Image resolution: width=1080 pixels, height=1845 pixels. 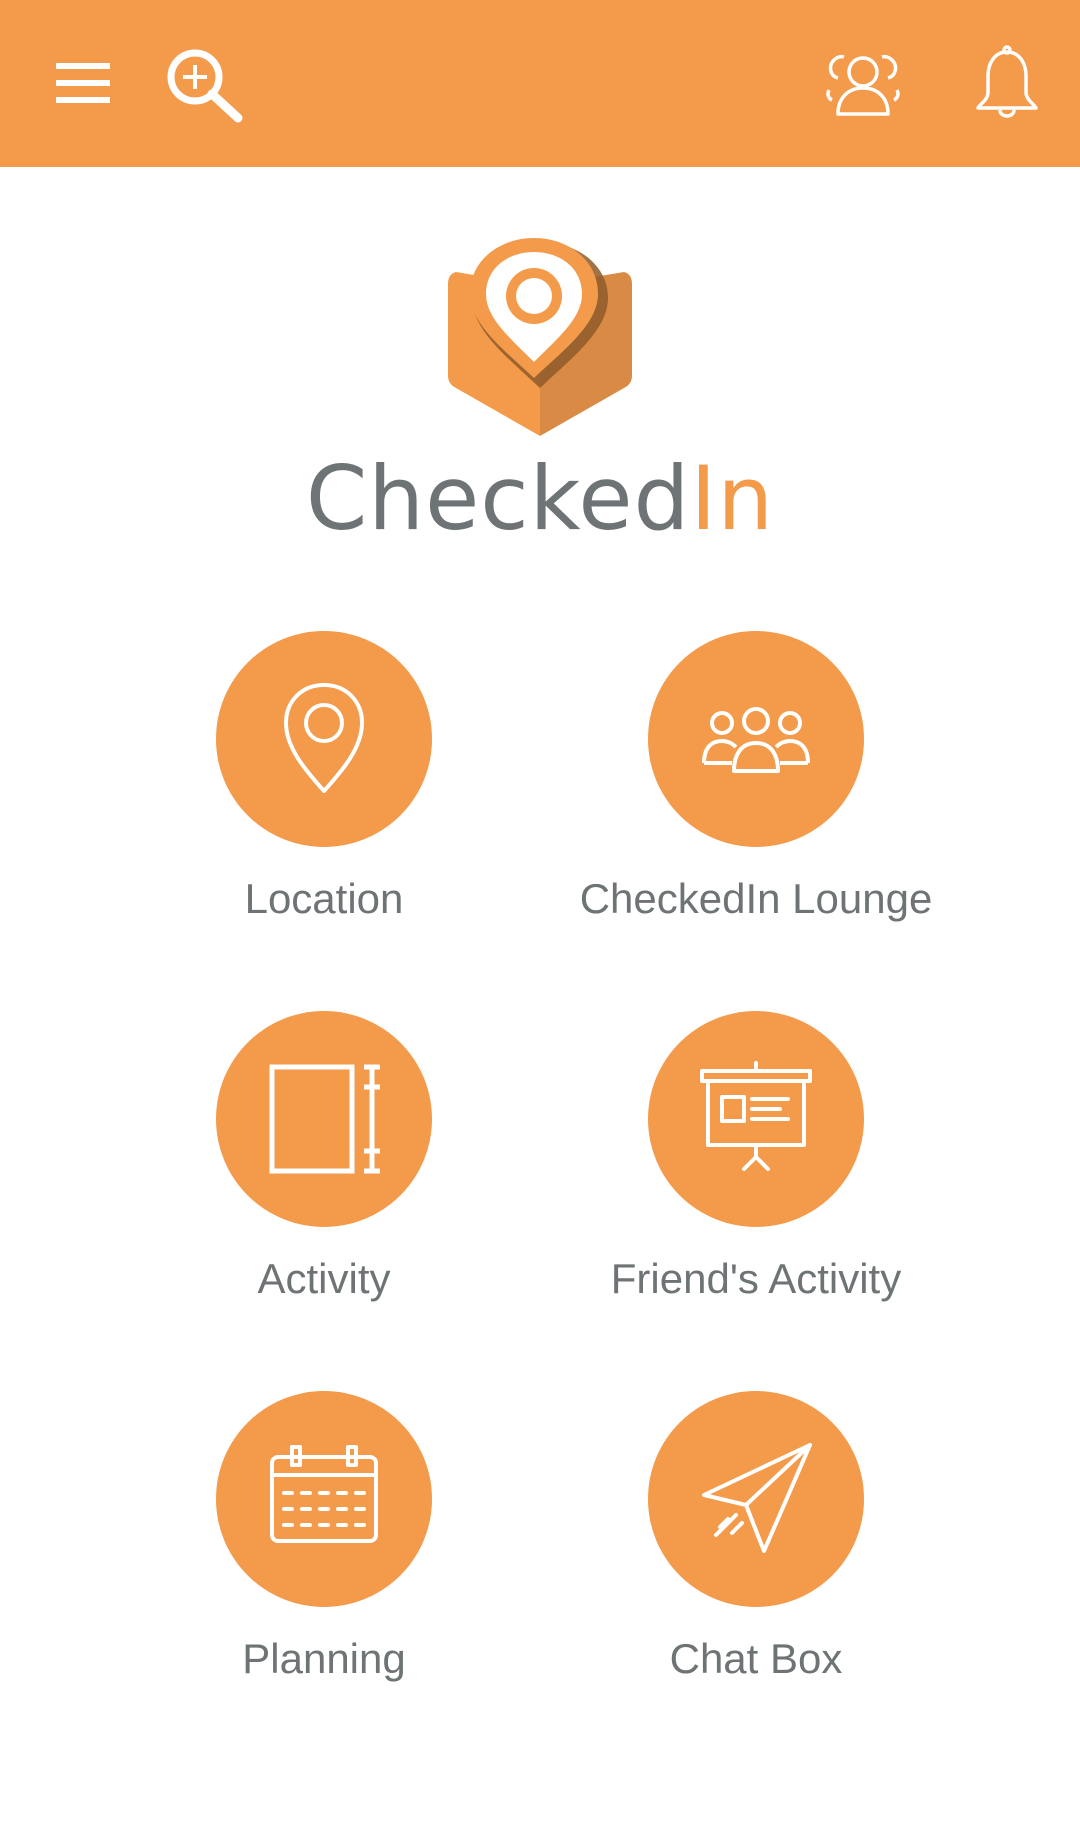 I want to click on location-pin-icon, so click(x=324, y=738).